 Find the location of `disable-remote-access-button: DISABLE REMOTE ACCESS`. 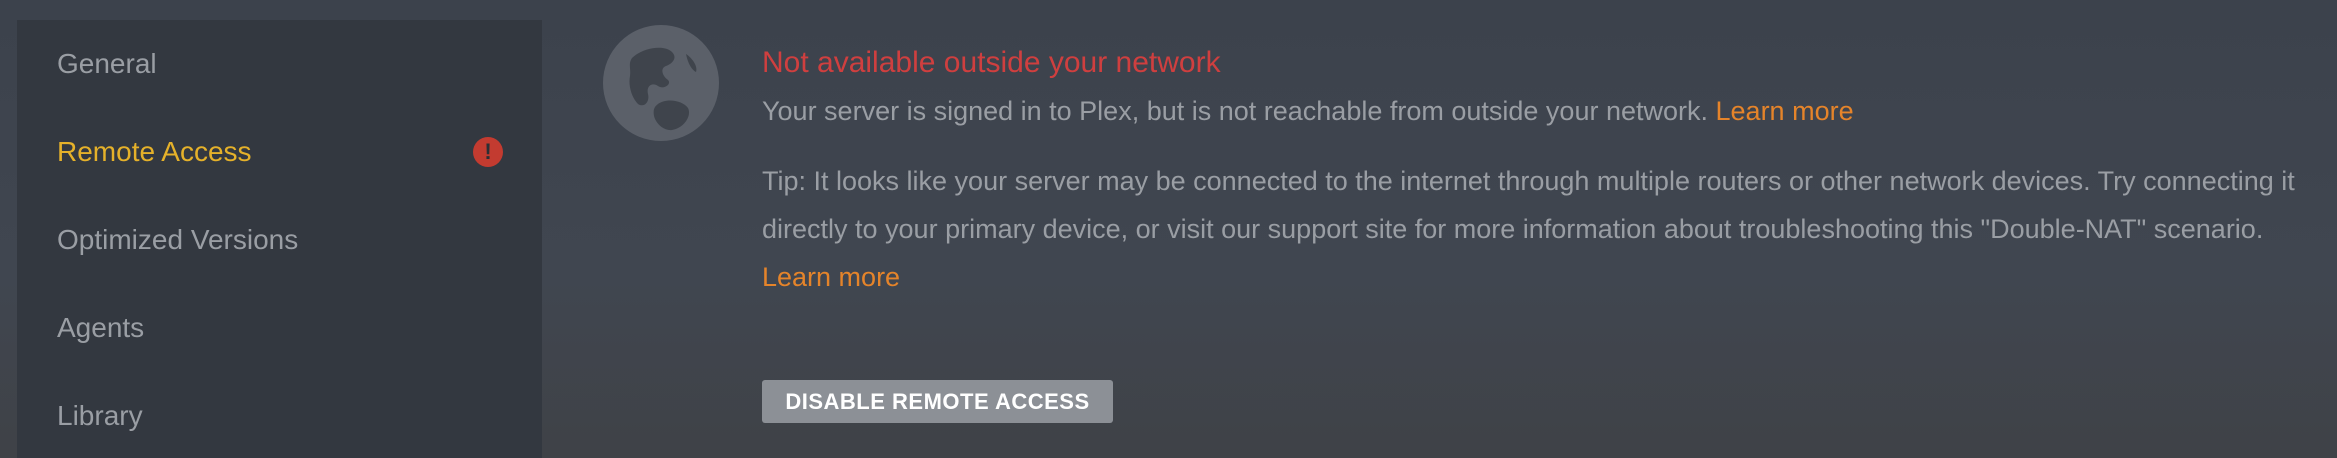

disable-remote-access-button: DISABLE REMOTE ACCESS is located at coordinates (937, 401).